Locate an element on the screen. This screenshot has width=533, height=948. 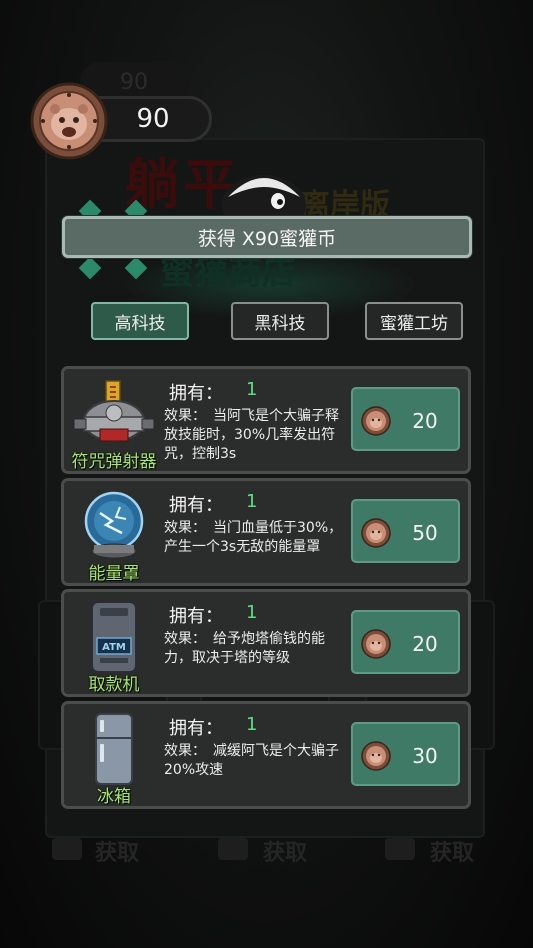
buy-button: 30 is located at coordinates (405, 754).